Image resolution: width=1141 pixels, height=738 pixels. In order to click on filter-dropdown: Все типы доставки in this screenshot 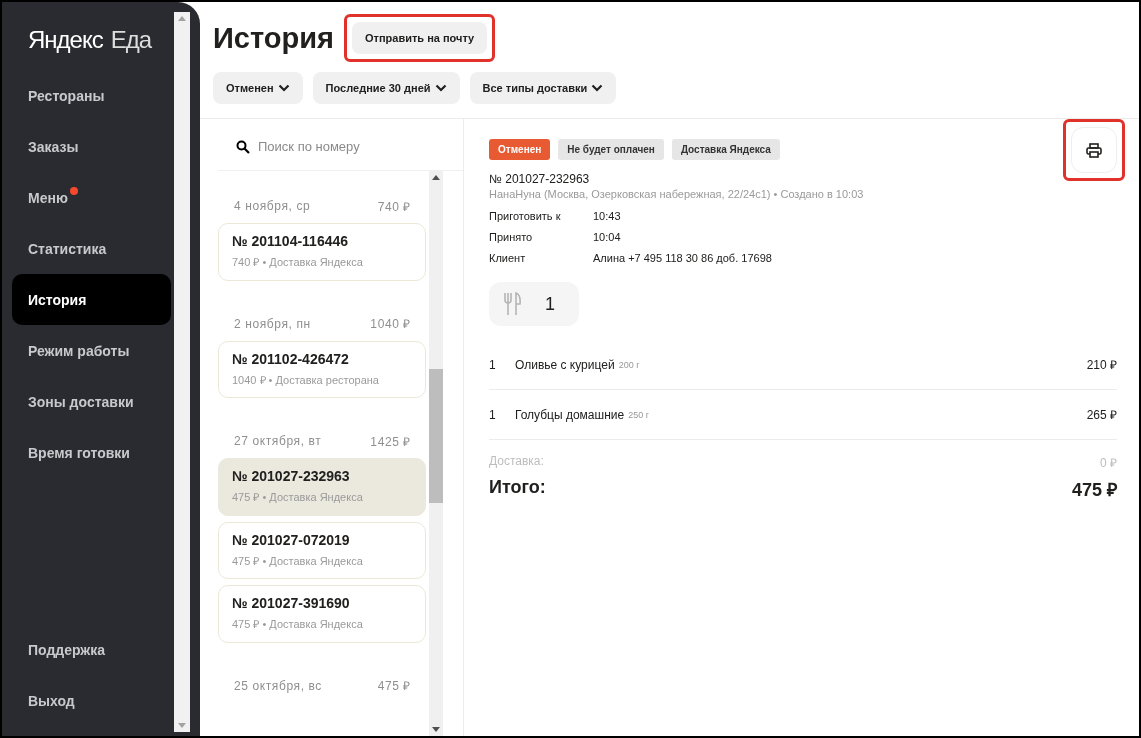, I will do `click(543, 88)`.